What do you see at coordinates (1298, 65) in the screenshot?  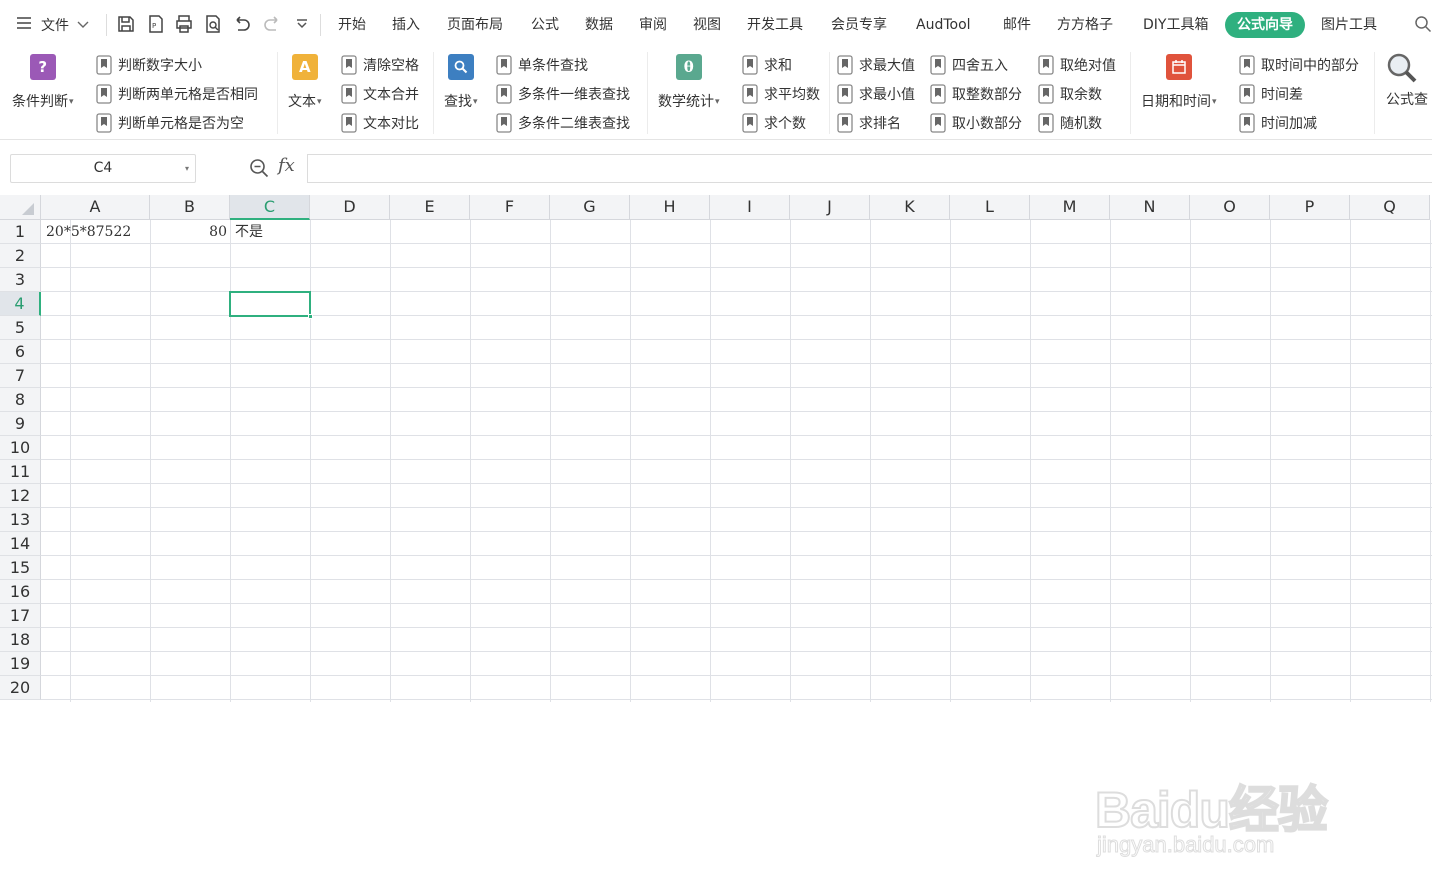 I see `time-part-button: 取时间中的部分` at bounding box center [1298, 65].